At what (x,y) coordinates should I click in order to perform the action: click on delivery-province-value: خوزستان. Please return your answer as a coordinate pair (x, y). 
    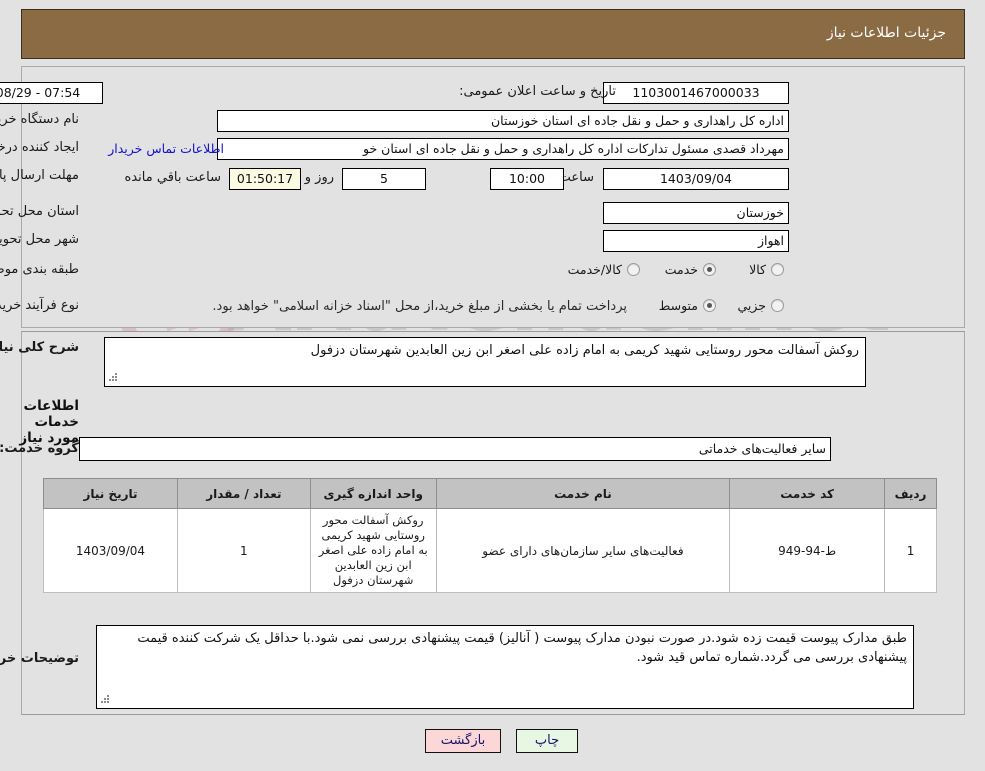
    Looking at the image, I should click on (697, 213).